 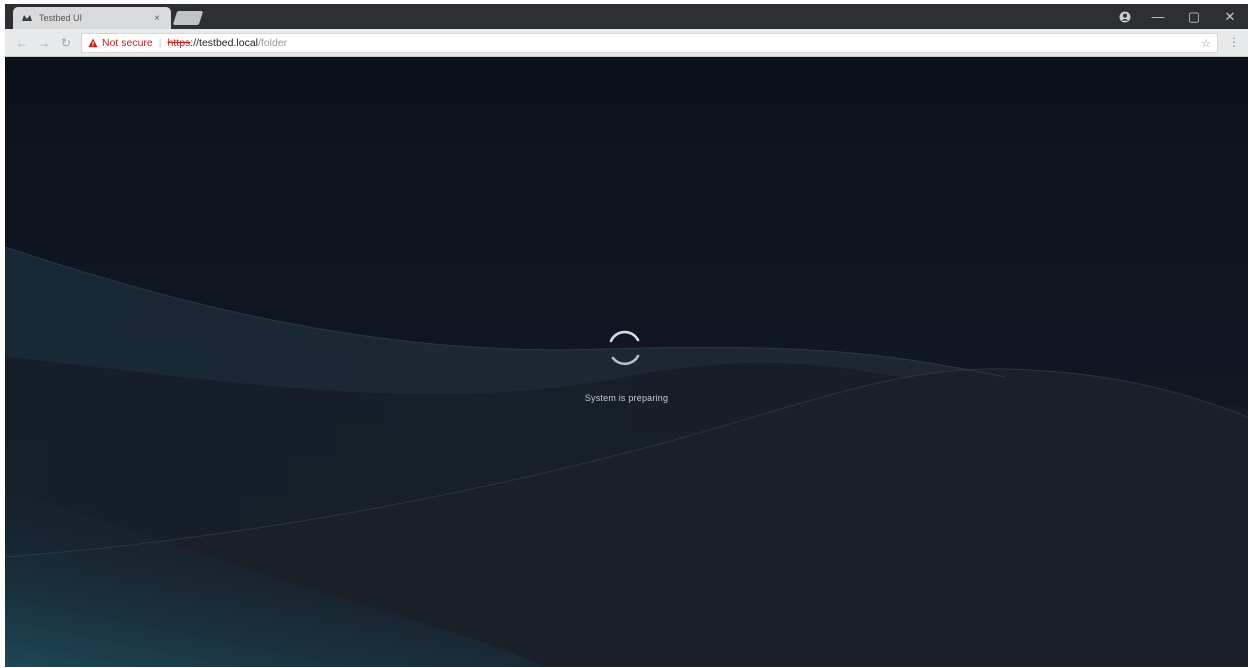 I want to click on url-host: ://testbed.local, so click(x=224, y=43).